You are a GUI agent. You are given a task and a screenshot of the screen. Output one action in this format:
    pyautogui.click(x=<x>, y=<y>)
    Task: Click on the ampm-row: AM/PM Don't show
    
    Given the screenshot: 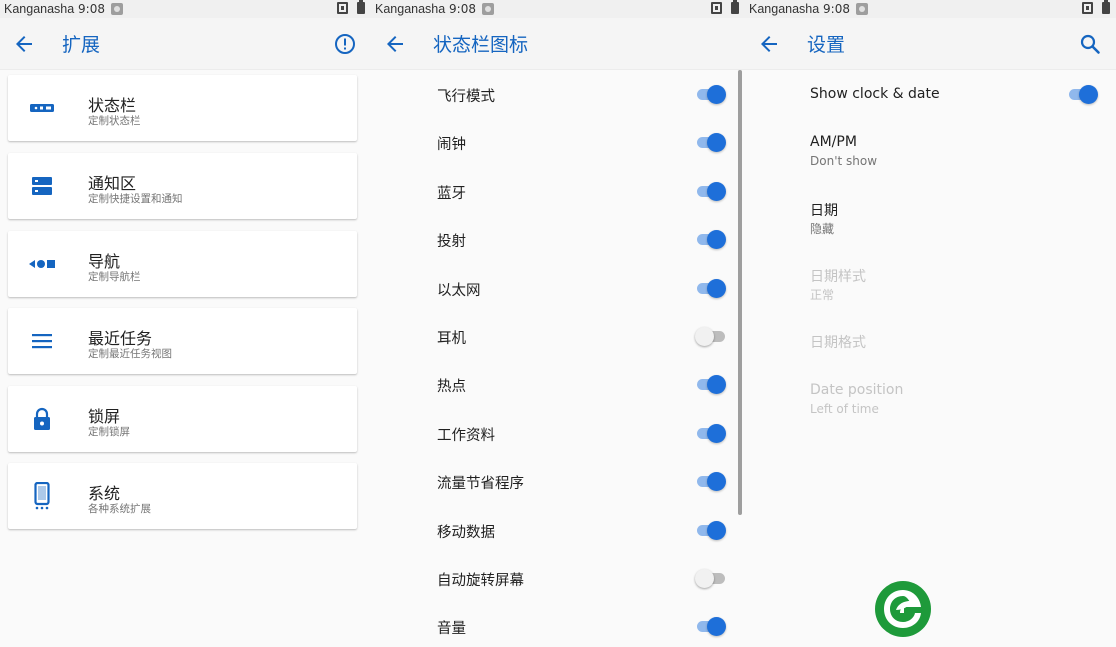 What is the action you would take?
    pyautogui.click(x=930, y=150)
    